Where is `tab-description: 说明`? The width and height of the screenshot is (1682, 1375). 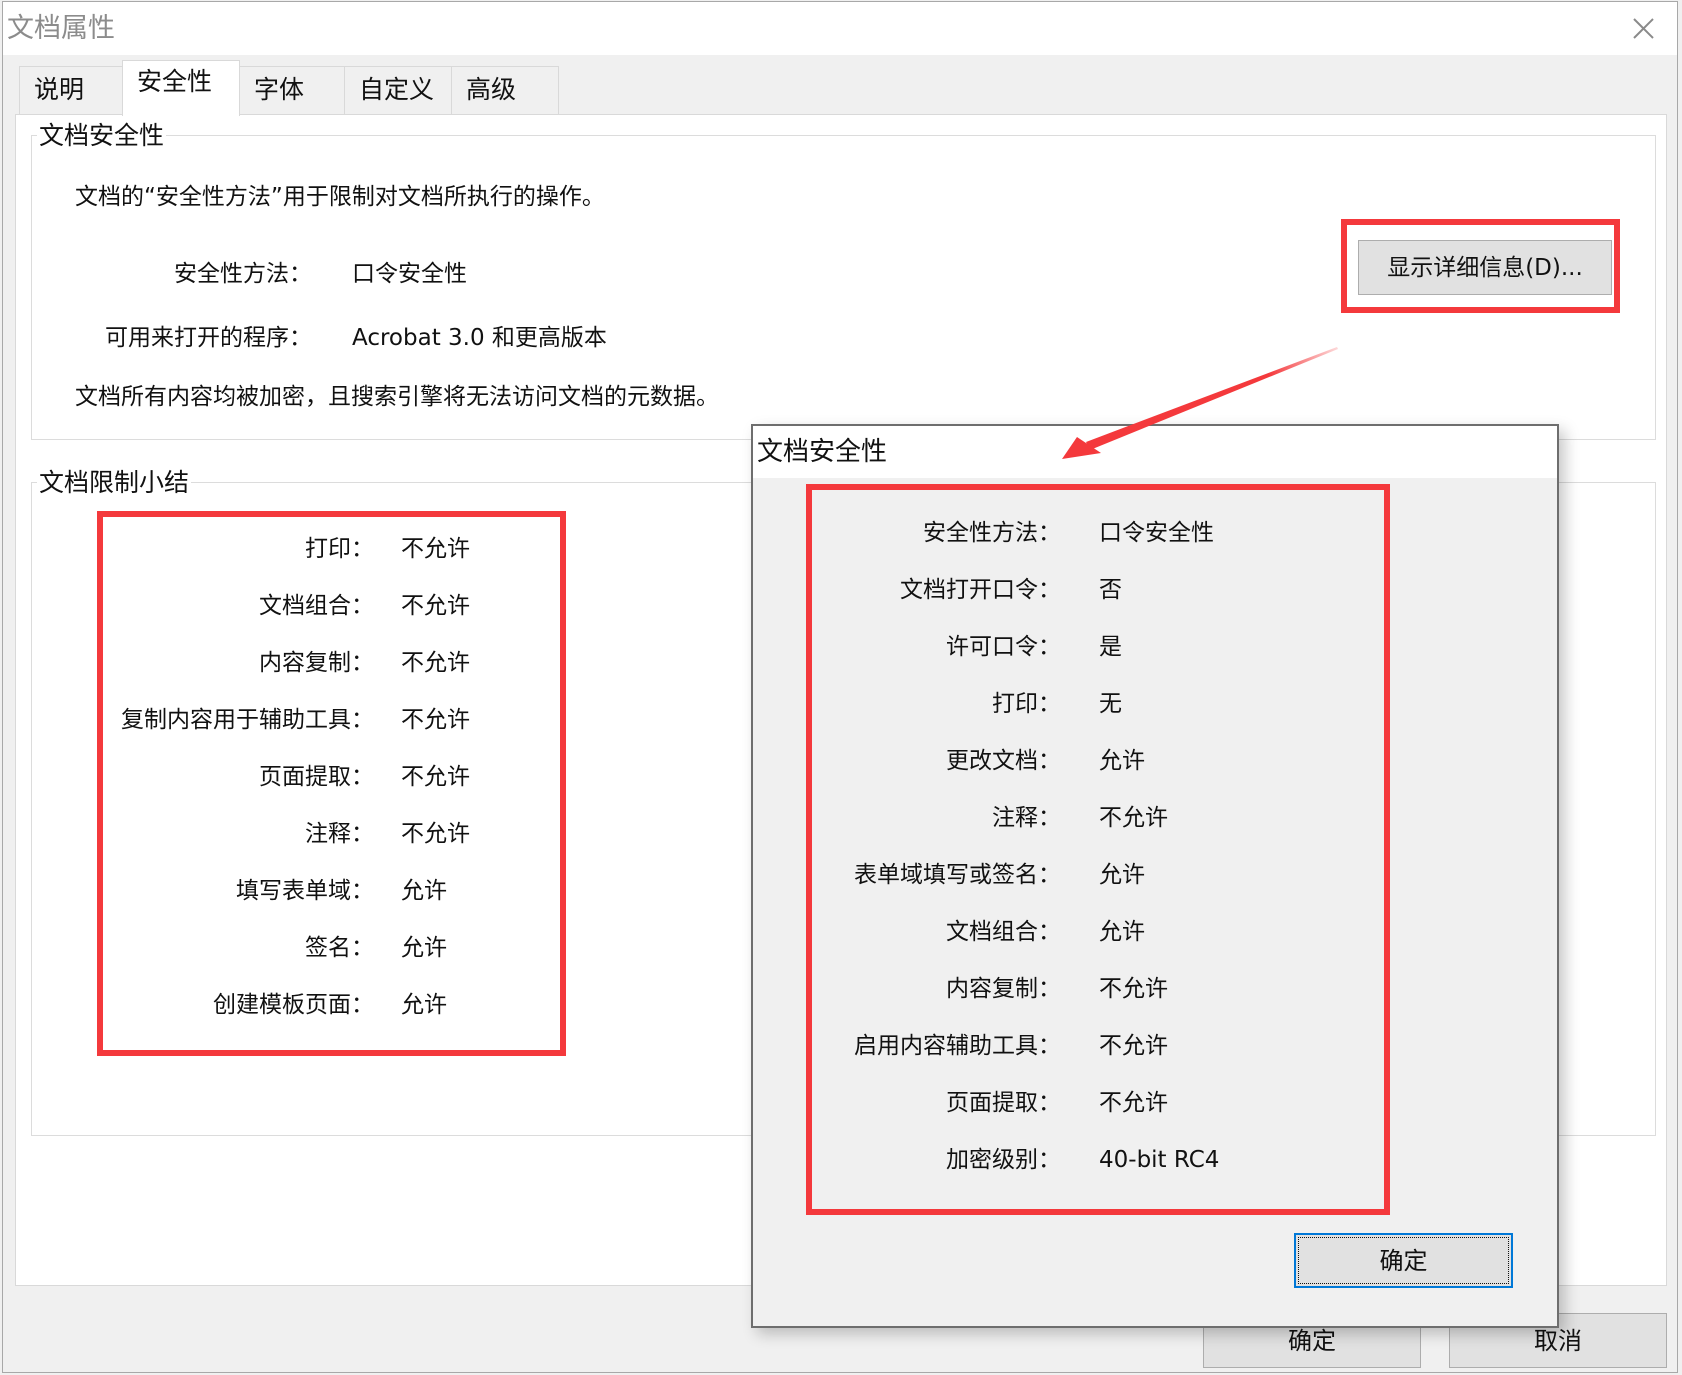
tab-description: 说明 is located at coordinates (71, 90).